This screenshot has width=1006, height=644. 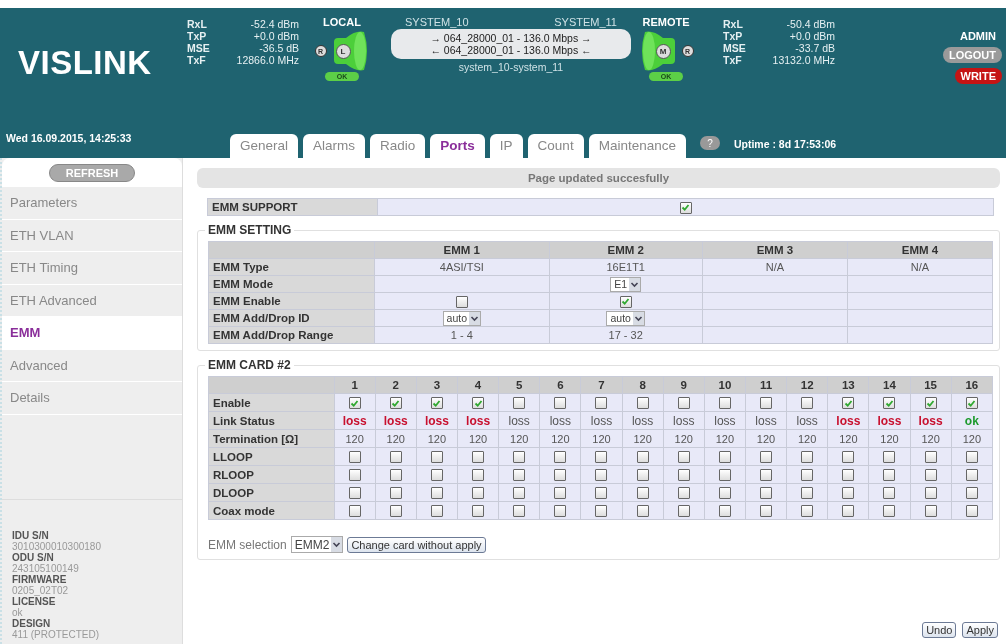 I want to click on sidebar-item: EMM, so click(x=92, y=333).